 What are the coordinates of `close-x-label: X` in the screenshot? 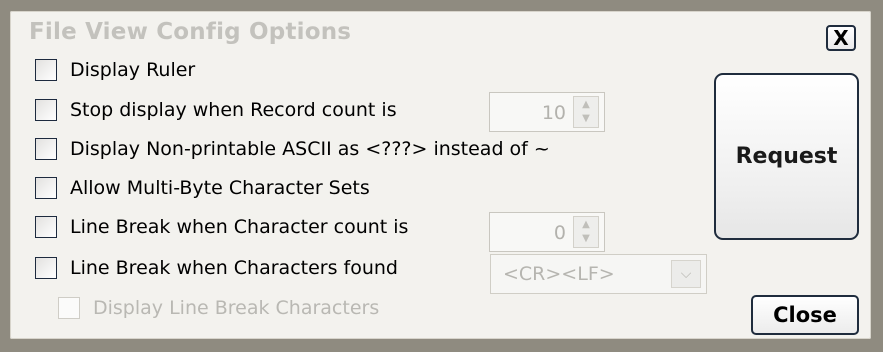 It's located at (841, 38).